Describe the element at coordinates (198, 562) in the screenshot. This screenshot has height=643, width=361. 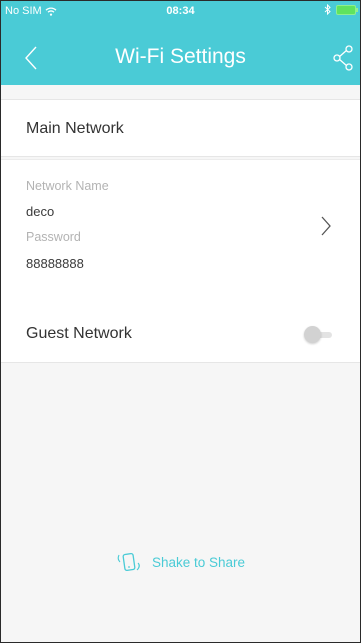
I see `shake-label: Shake to Share` at that location.